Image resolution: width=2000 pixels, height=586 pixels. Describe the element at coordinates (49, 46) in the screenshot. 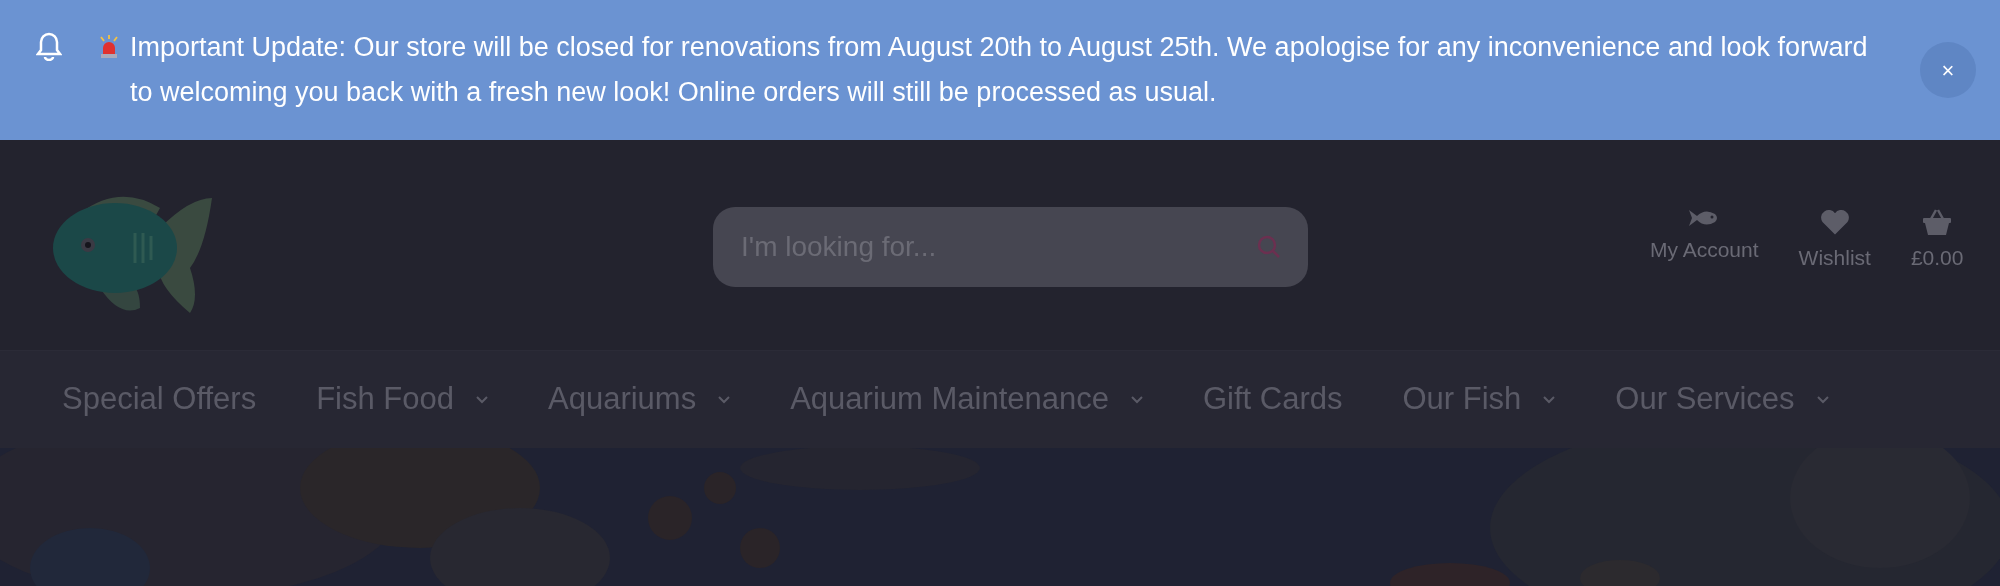

I see `bell-icon` at that location.